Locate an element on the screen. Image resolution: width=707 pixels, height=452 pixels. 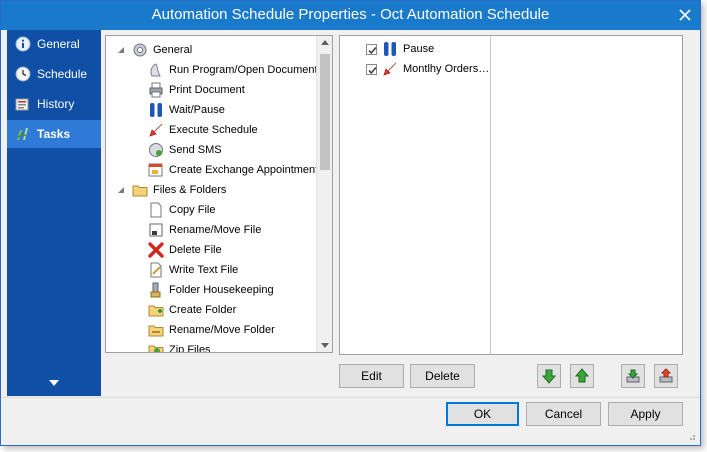
tree-group-files-folders: Files & Folders is located at coordinates (171, 190).